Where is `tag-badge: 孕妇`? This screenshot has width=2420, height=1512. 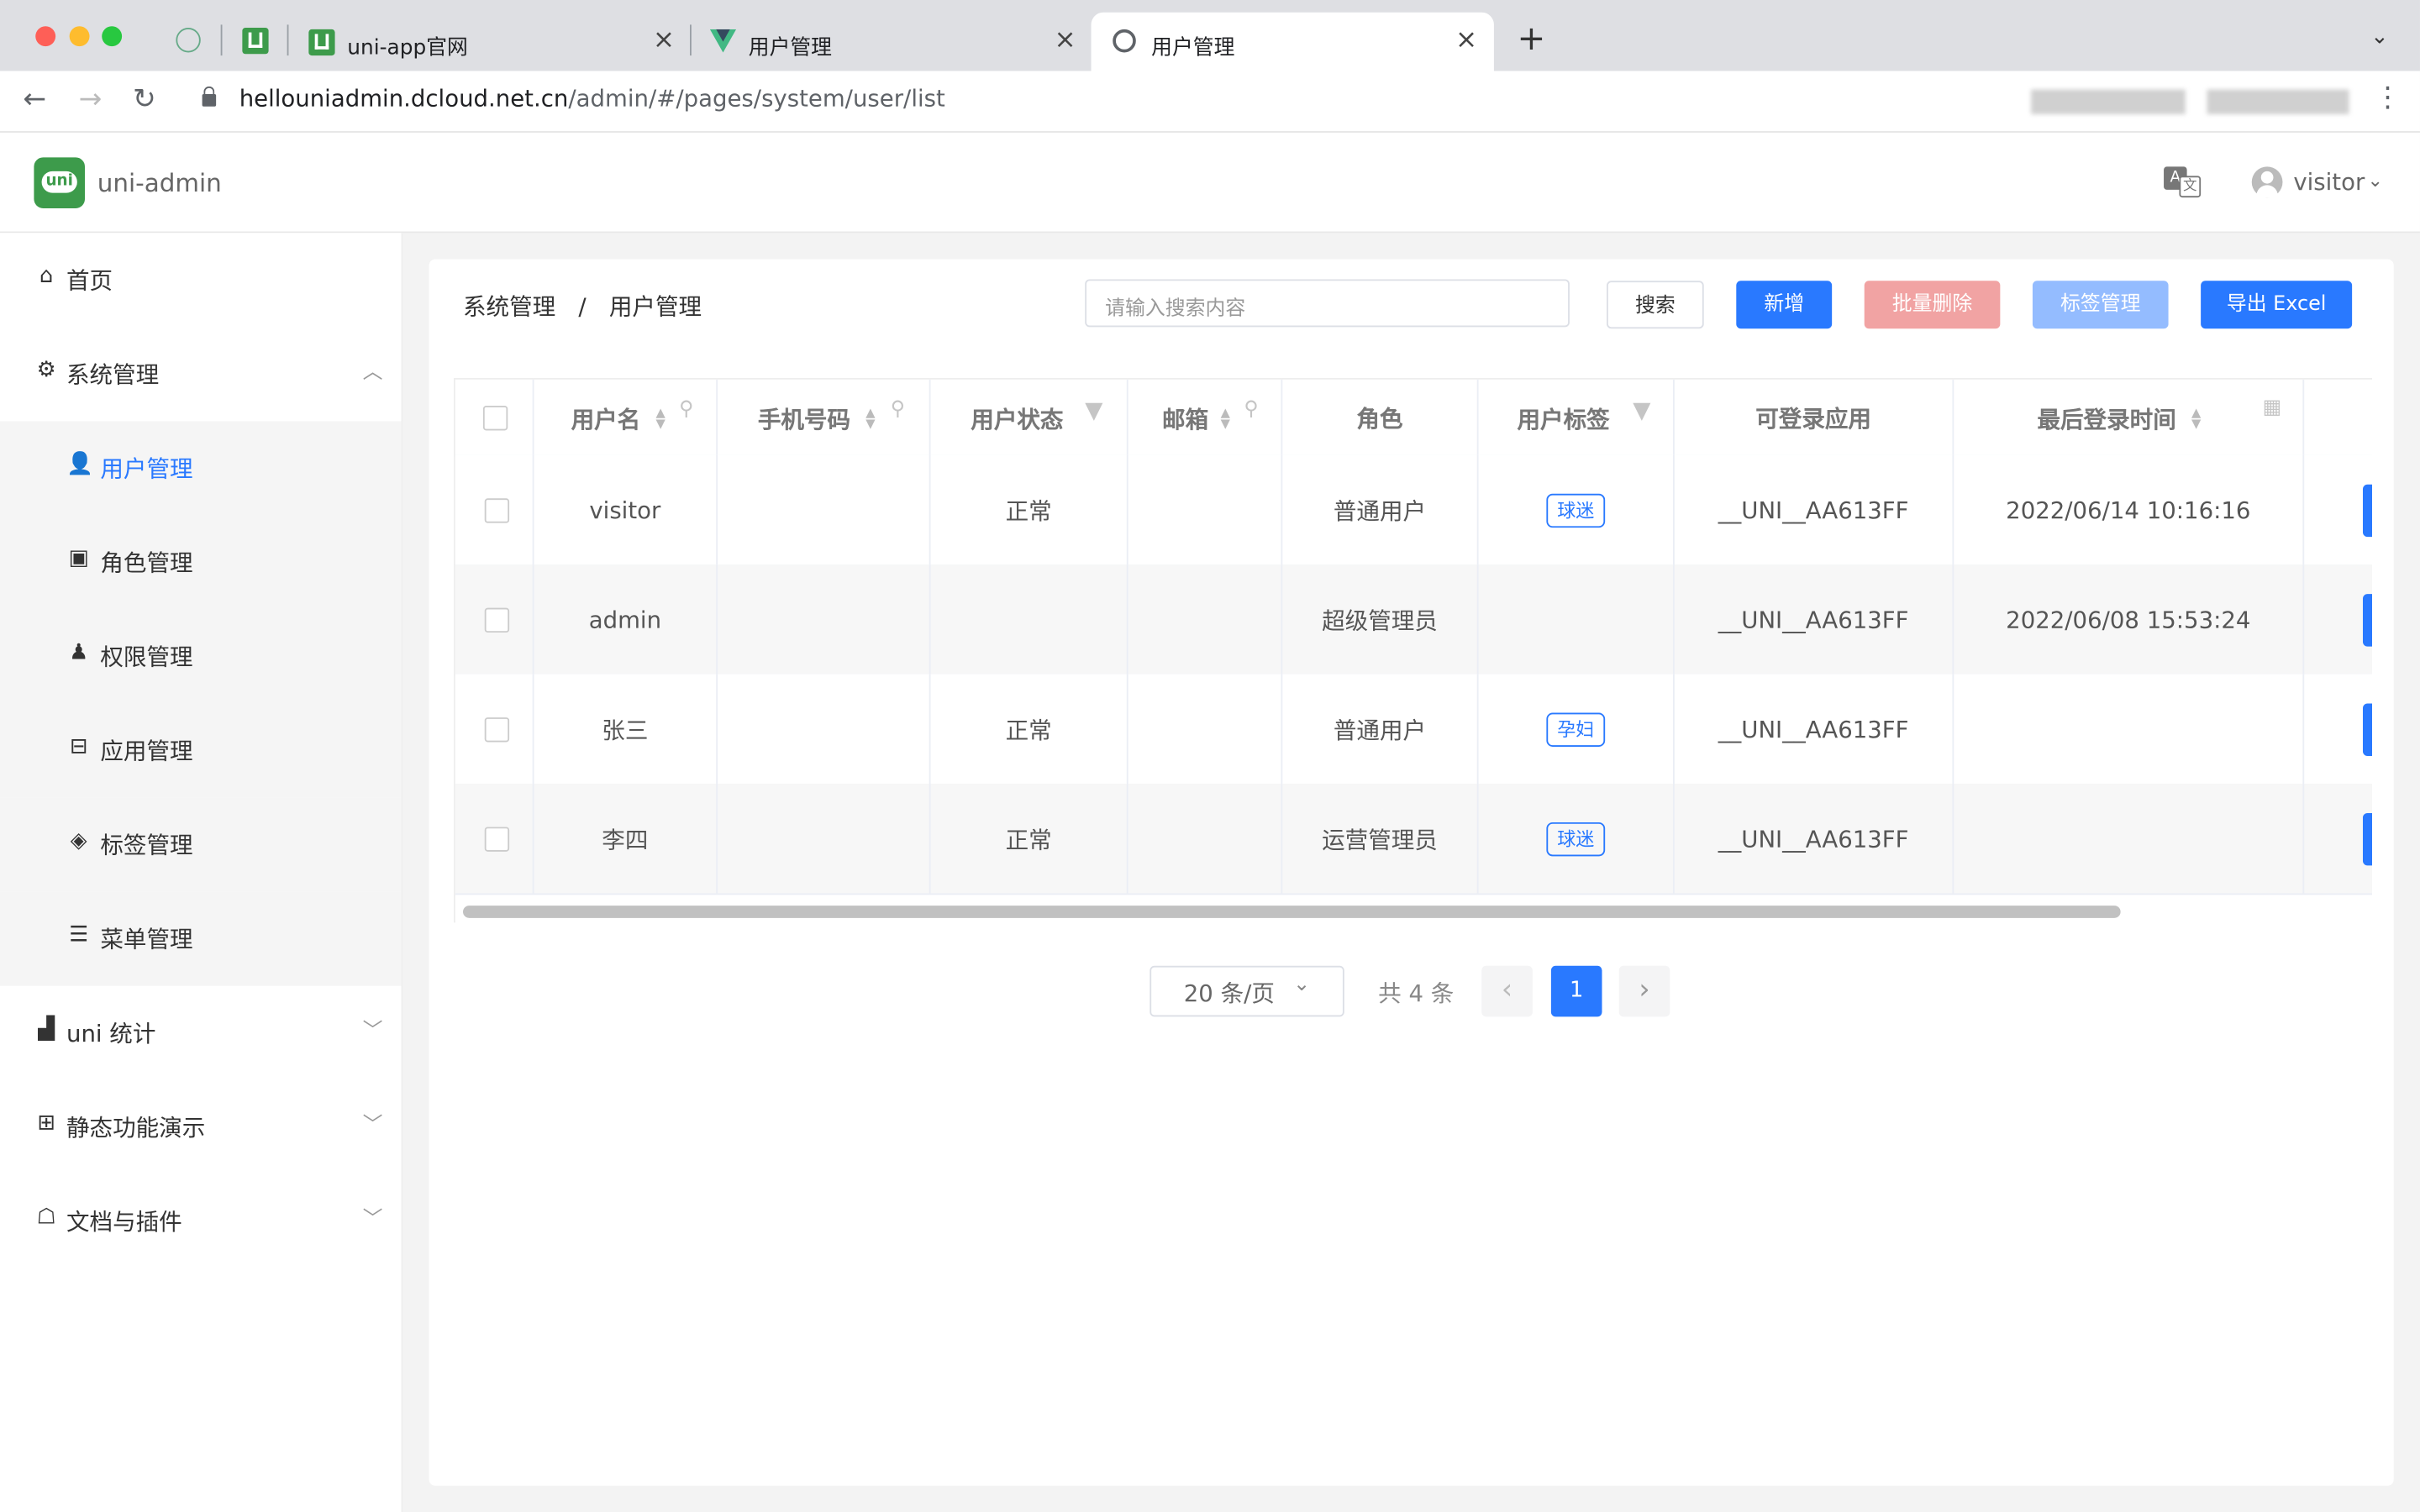
tag-badge: 孕妇 is located at coordinates (1576, 729).